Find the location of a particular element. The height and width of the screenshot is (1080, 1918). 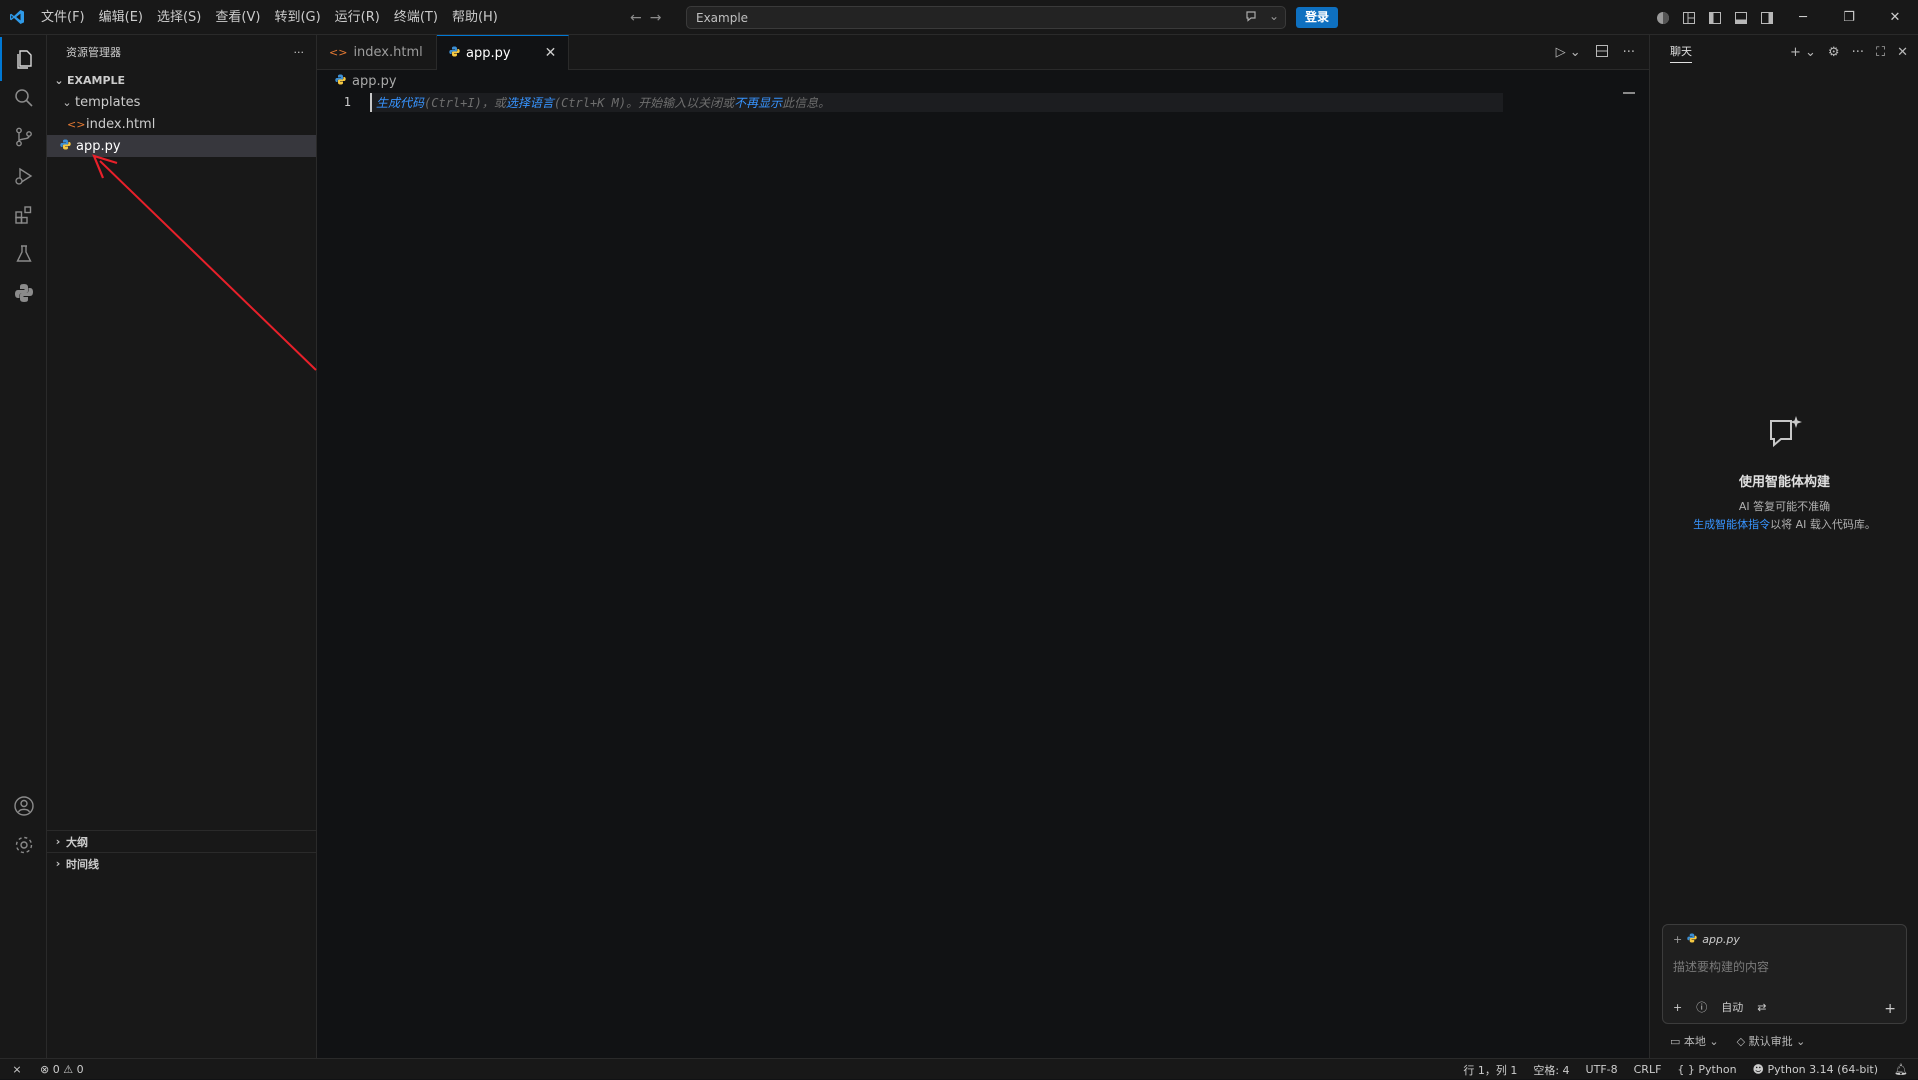

chat-more-icon: ··· is located at coordinates (1858, 52).